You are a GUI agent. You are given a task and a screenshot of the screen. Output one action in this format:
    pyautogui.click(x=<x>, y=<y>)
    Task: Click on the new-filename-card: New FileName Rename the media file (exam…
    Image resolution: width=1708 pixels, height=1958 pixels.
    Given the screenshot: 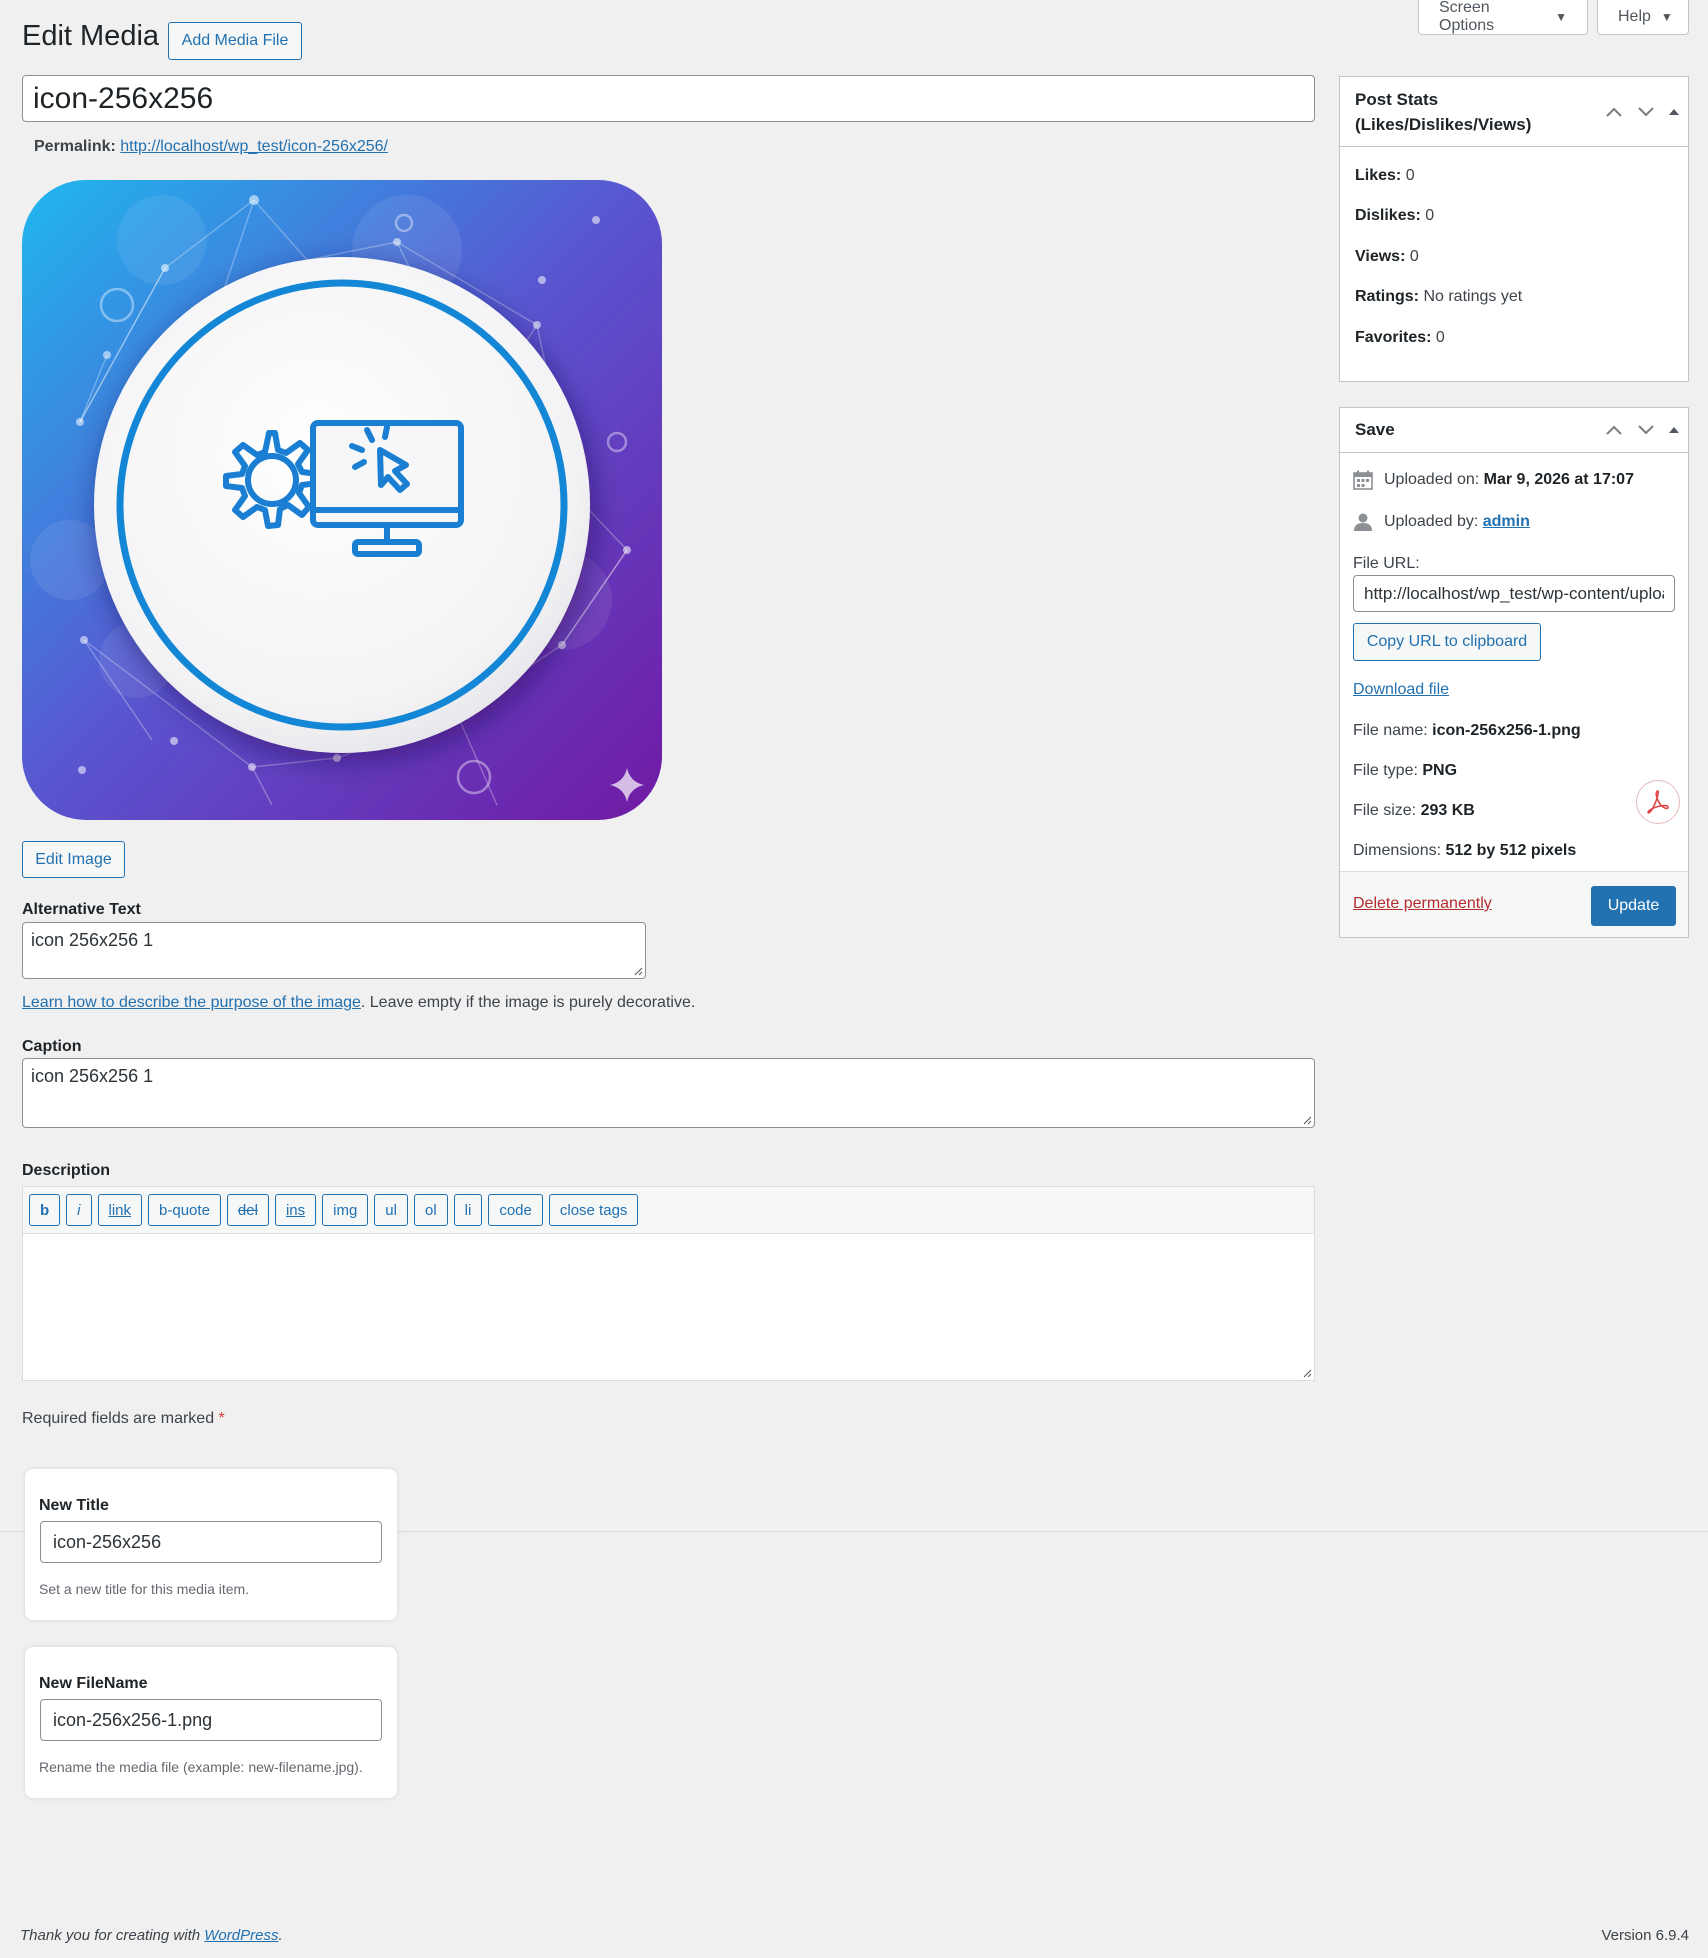 What is the action you would take?
    pyautogui.click(x=211, y=1722)
    